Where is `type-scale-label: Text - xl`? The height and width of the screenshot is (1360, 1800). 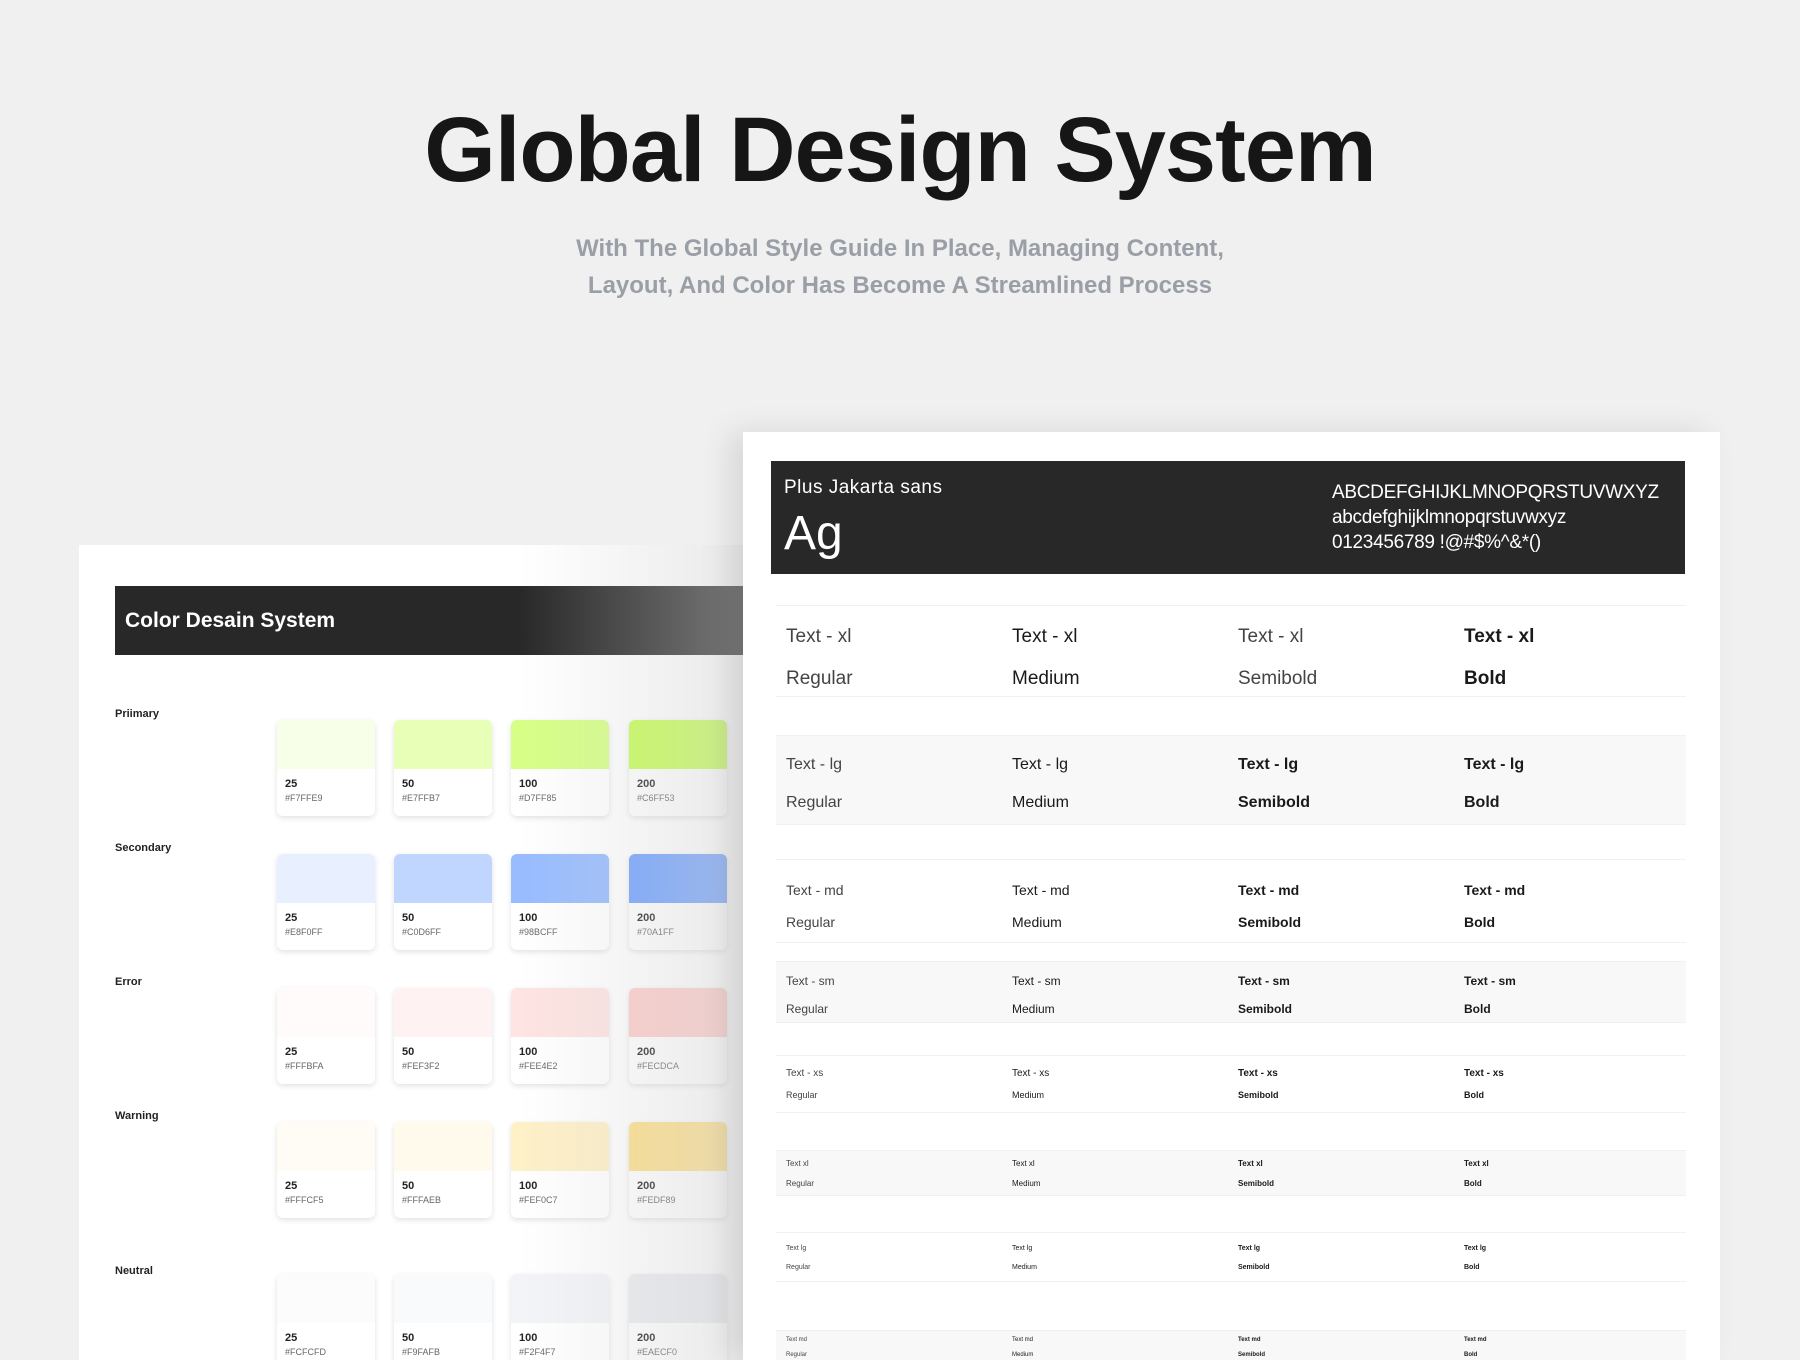 type-scale-label: Text - xl is located at coordinates (1499, 636).